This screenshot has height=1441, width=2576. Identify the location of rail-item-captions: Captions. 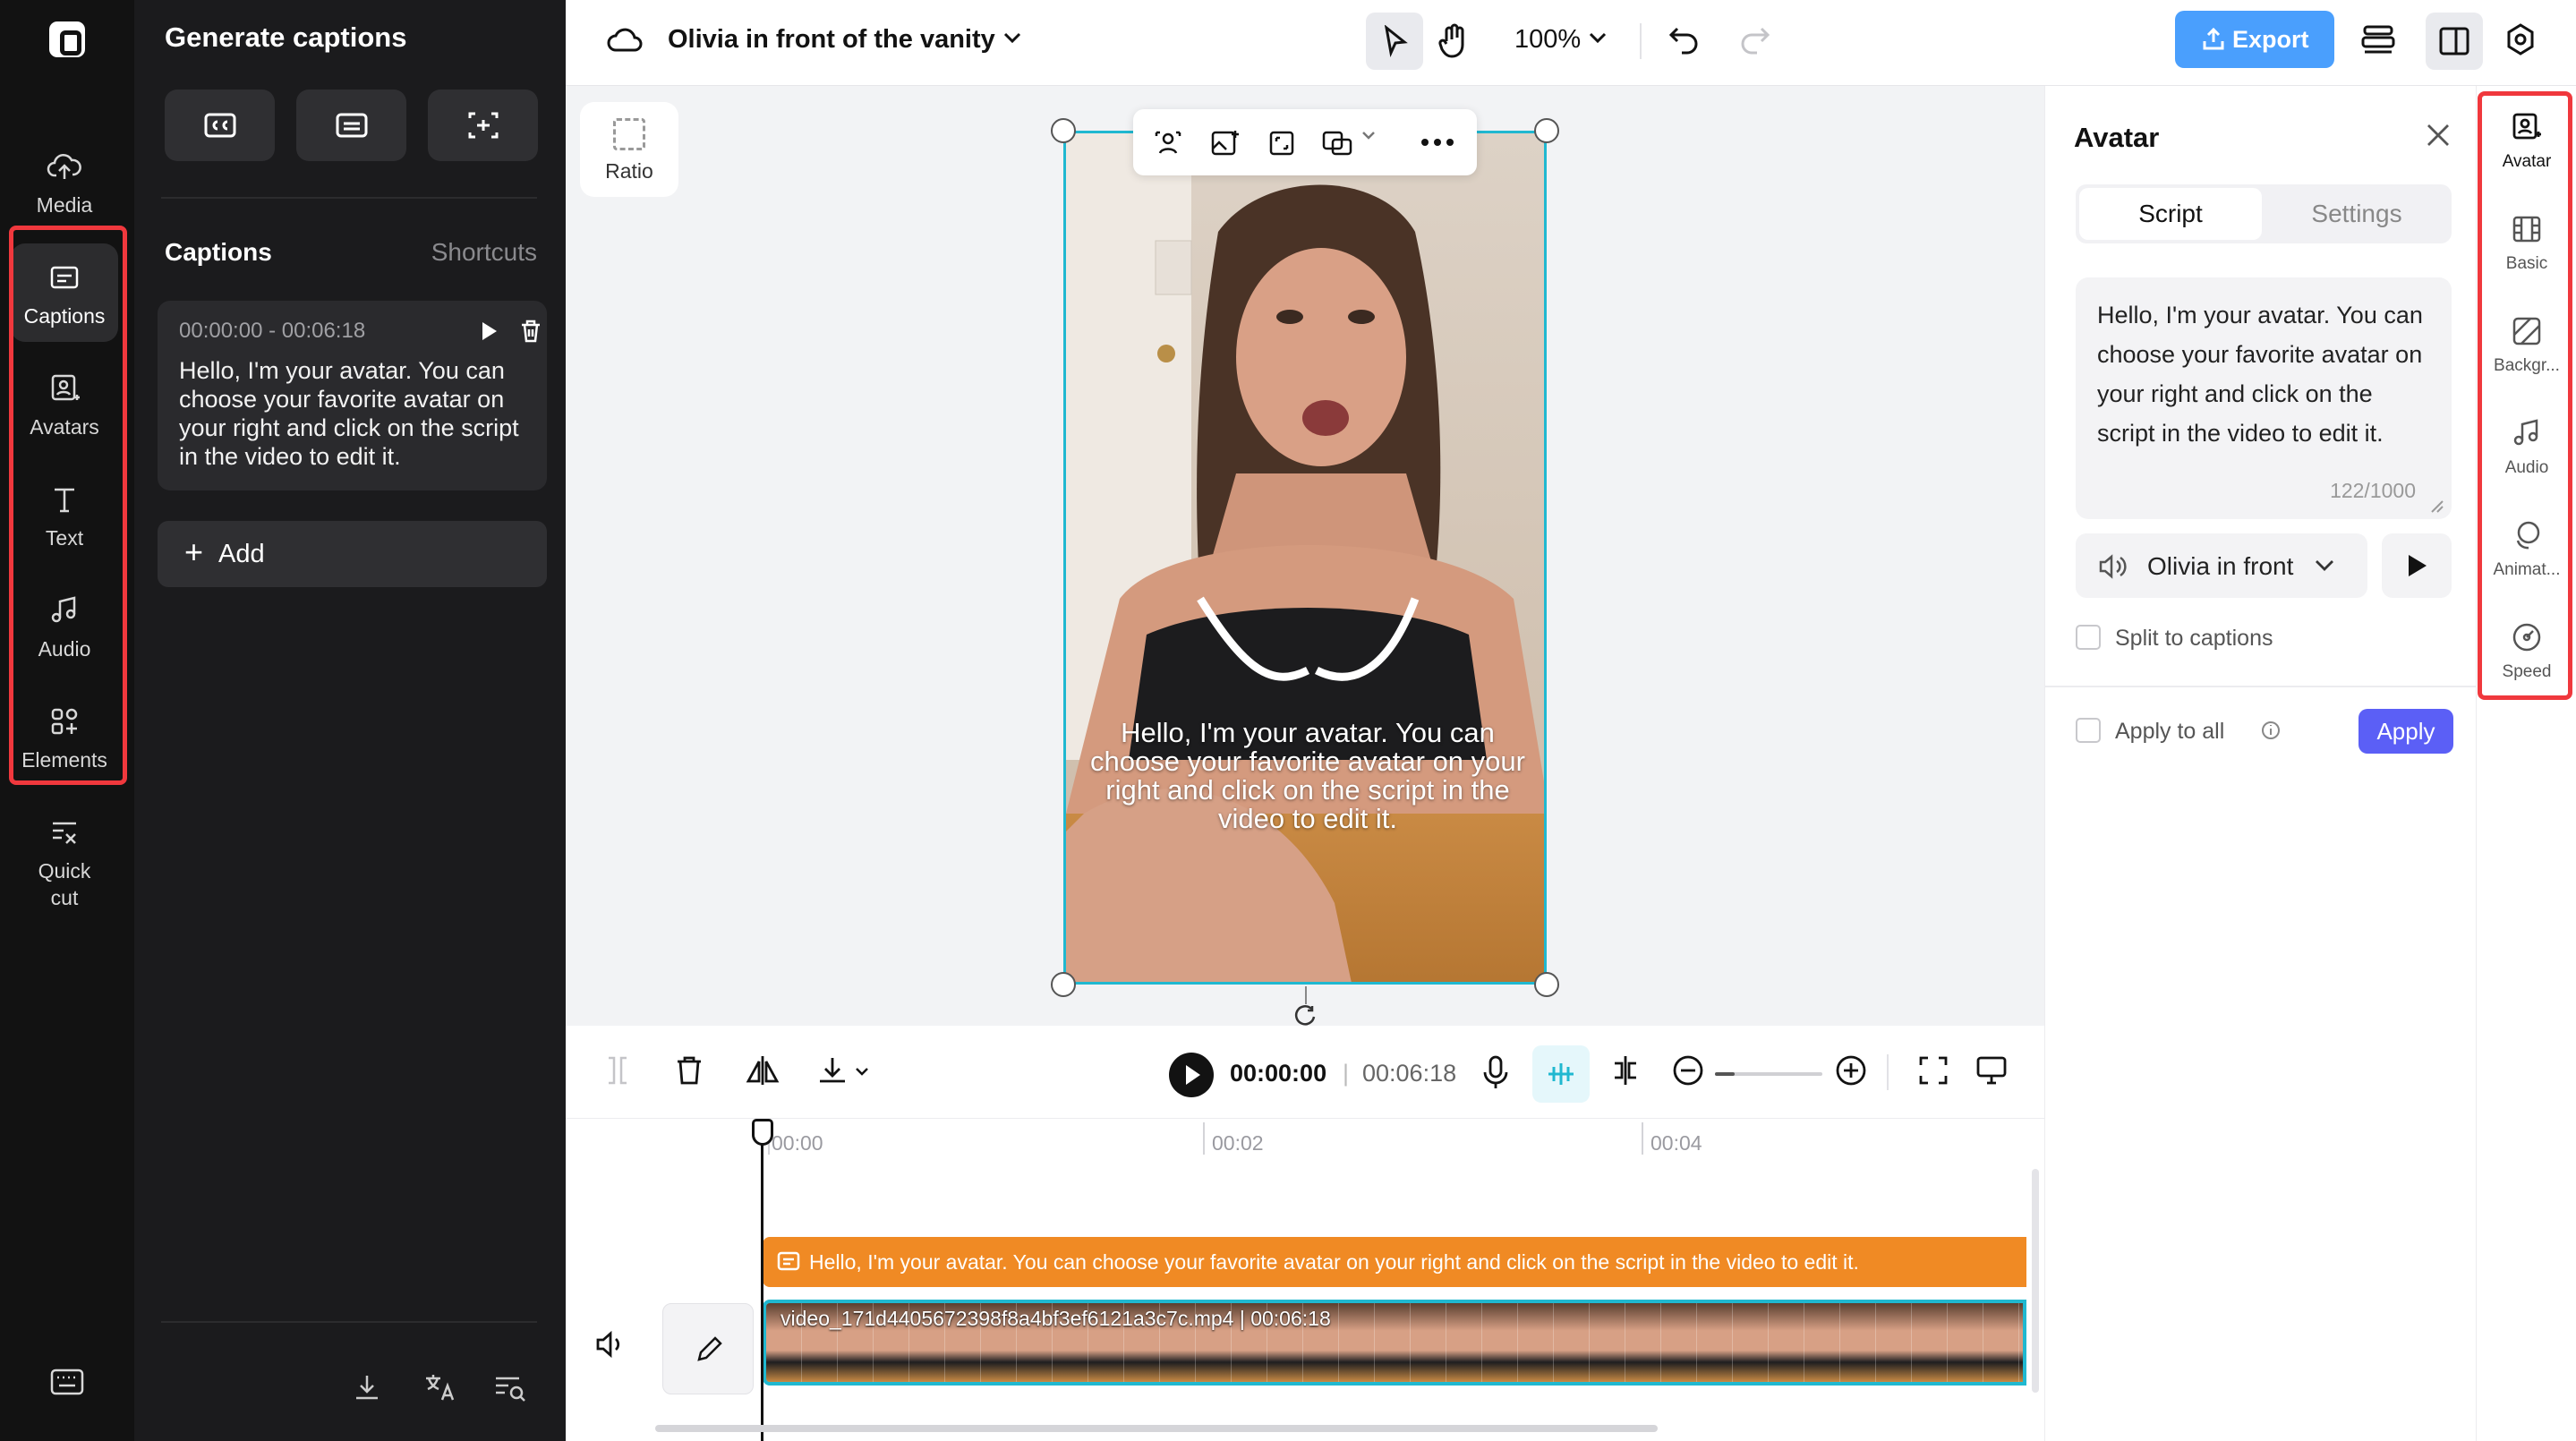
(64, 292).